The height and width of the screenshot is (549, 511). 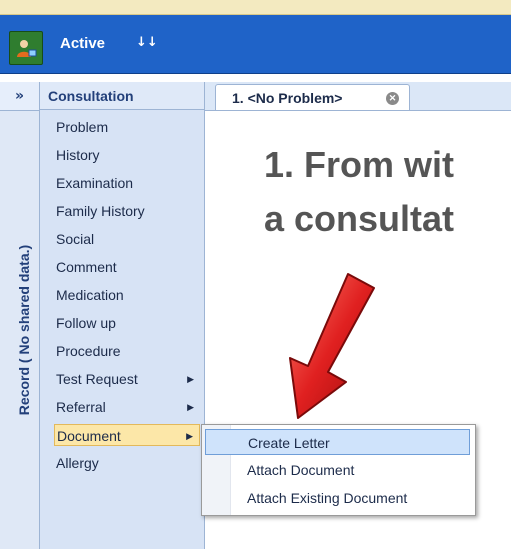 What do you see at coordinates (332, 346) in the screenshot?
I see `red-arrow-icon` at bounding box center [332, 346].